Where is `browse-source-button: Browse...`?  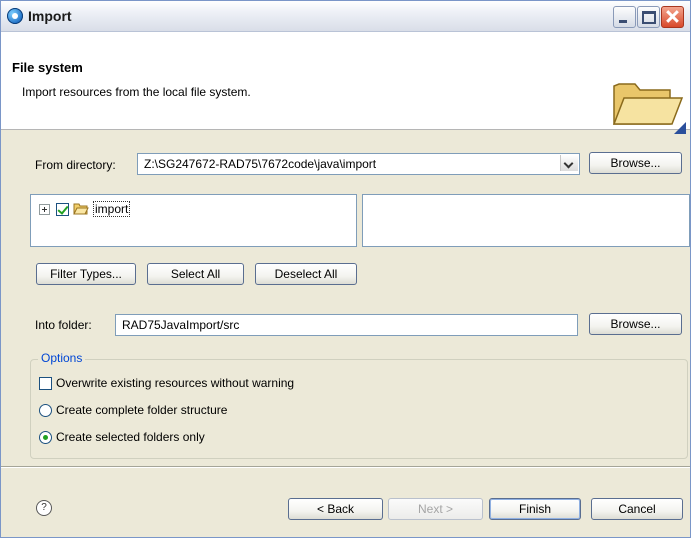 browse-source-button: Browse... is located at coordinates (635, 163).